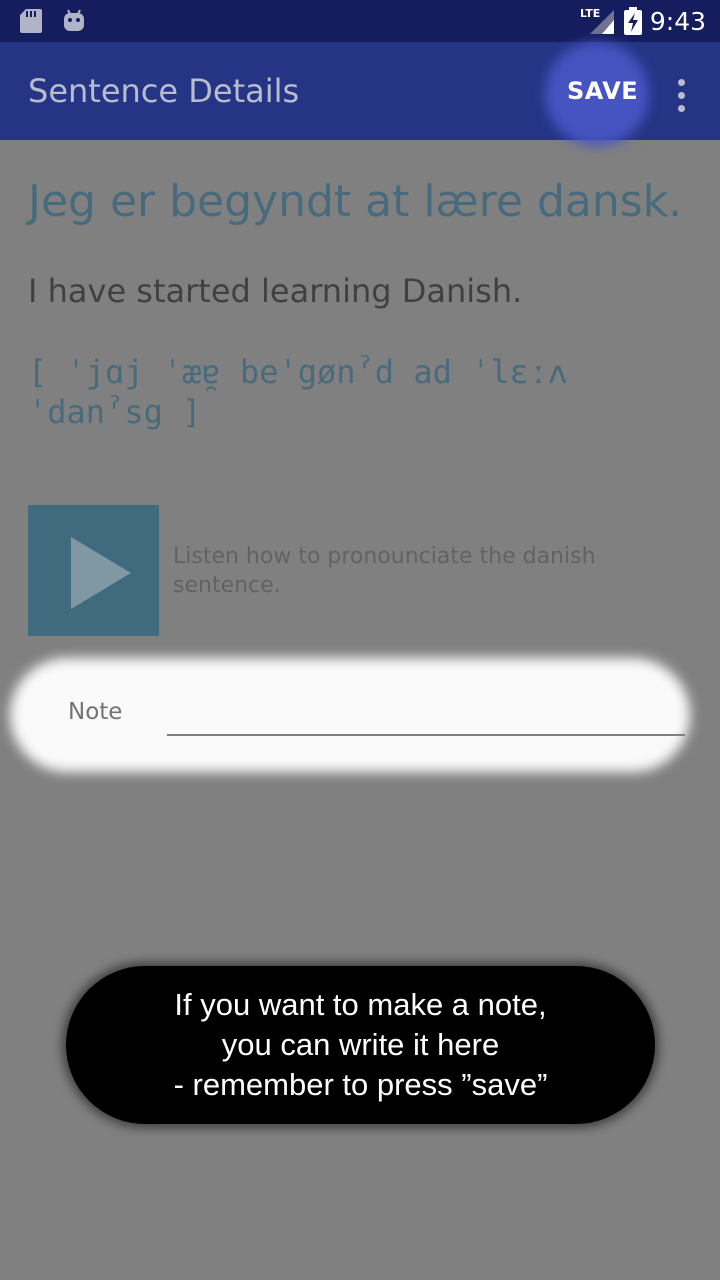 The width and height of the screenshot is (720, 1280). I want to click on tooltip-line-2: you can write it here, so click(360, 1044).